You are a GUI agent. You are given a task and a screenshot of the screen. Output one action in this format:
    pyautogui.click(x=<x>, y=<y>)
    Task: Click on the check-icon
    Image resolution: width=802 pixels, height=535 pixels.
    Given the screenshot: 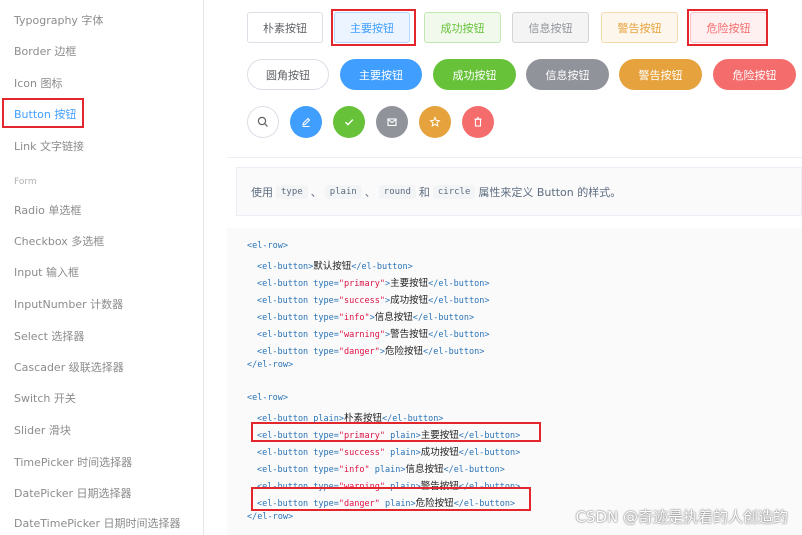 What is the action you would take?
    pyautogui.click(x=349, y=122)
    